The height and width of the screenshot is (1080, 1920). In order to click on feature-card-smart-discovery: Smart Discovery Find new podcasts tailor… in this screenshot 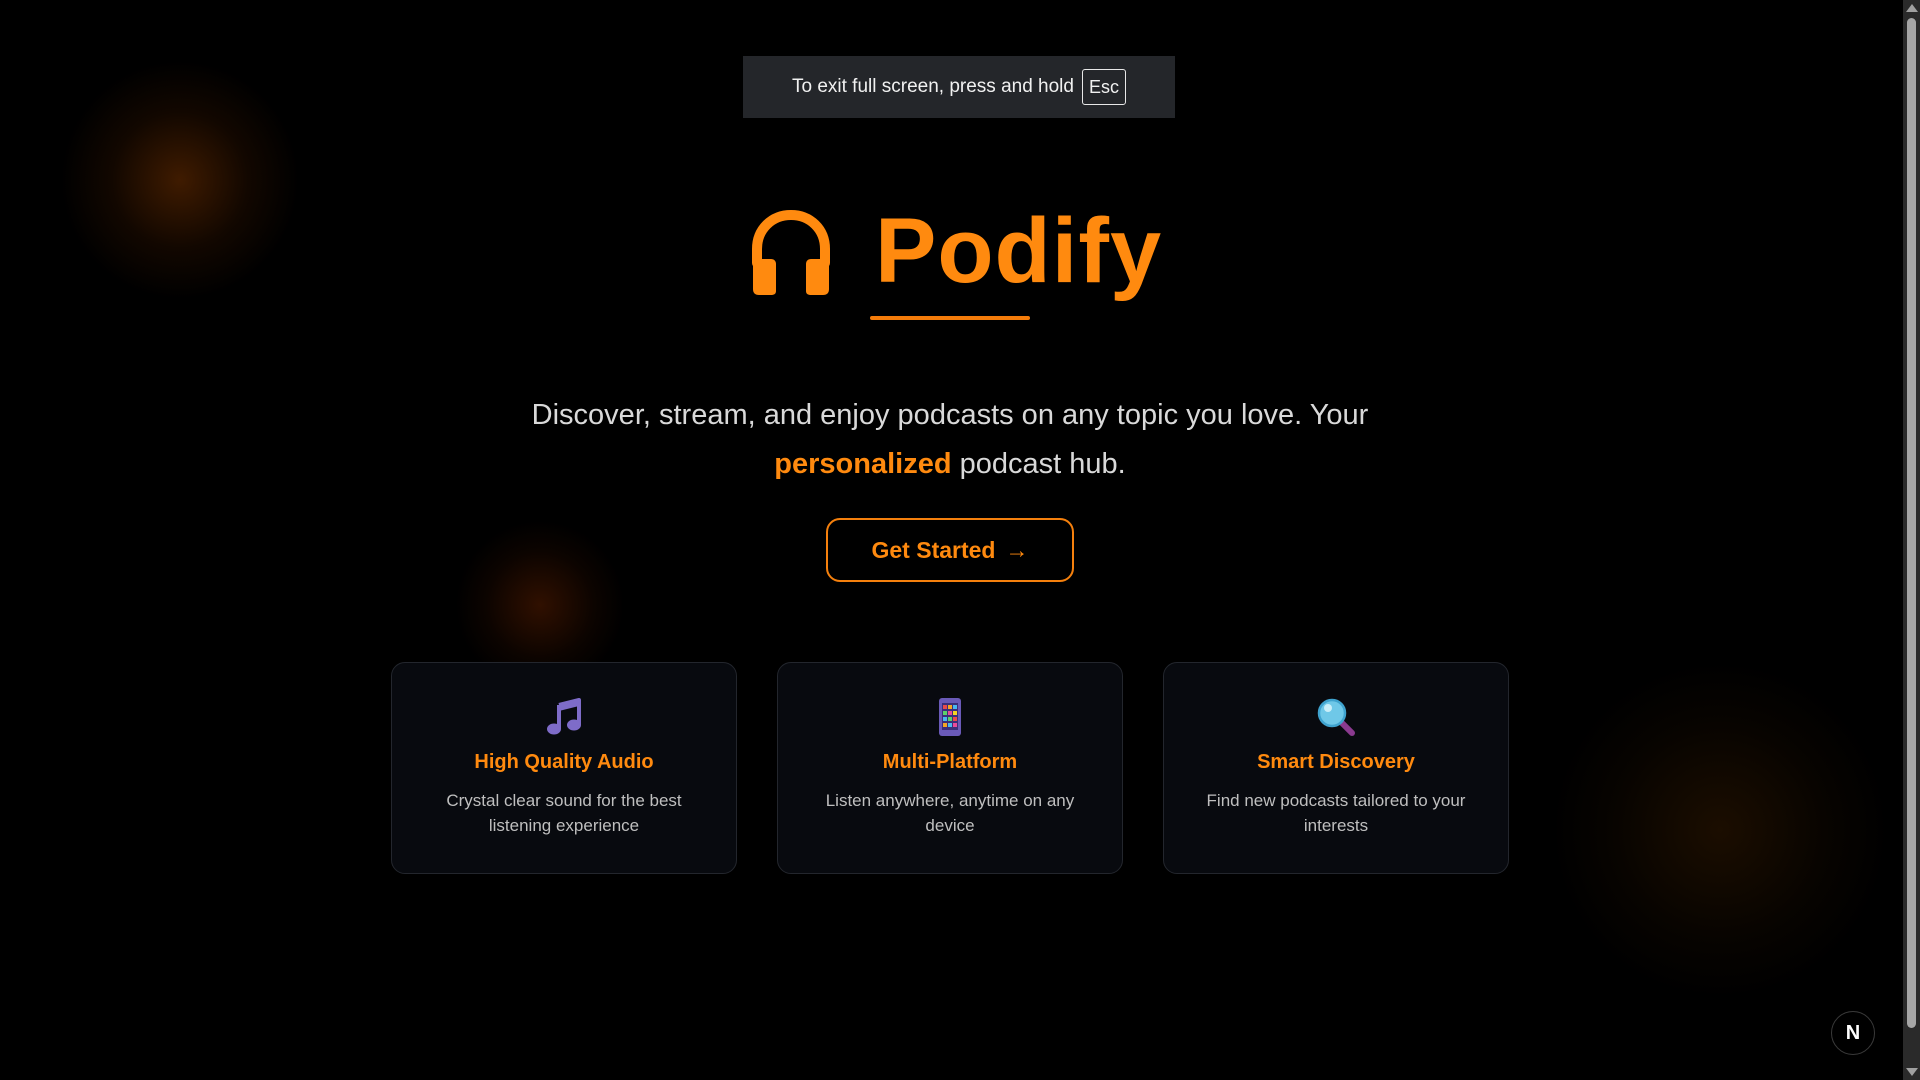, I will do `click(1336, 768)`.